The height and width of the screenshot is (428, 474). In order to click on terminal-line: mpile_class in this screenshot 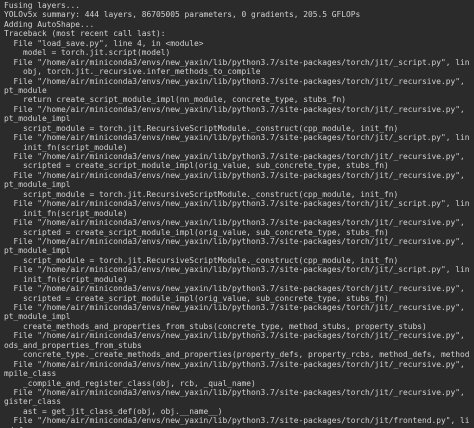, I will do `click(30, 374)`.